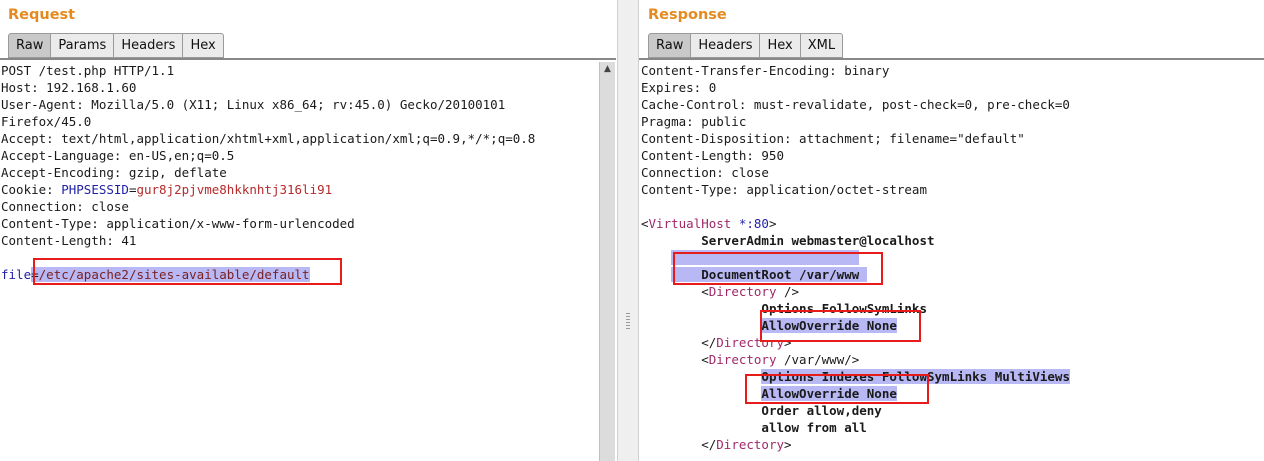 This screenshot has height=461, width=1264. I want to click on server-admin-line: ServerAdmin webmaster@localhost, so click(951, 240).